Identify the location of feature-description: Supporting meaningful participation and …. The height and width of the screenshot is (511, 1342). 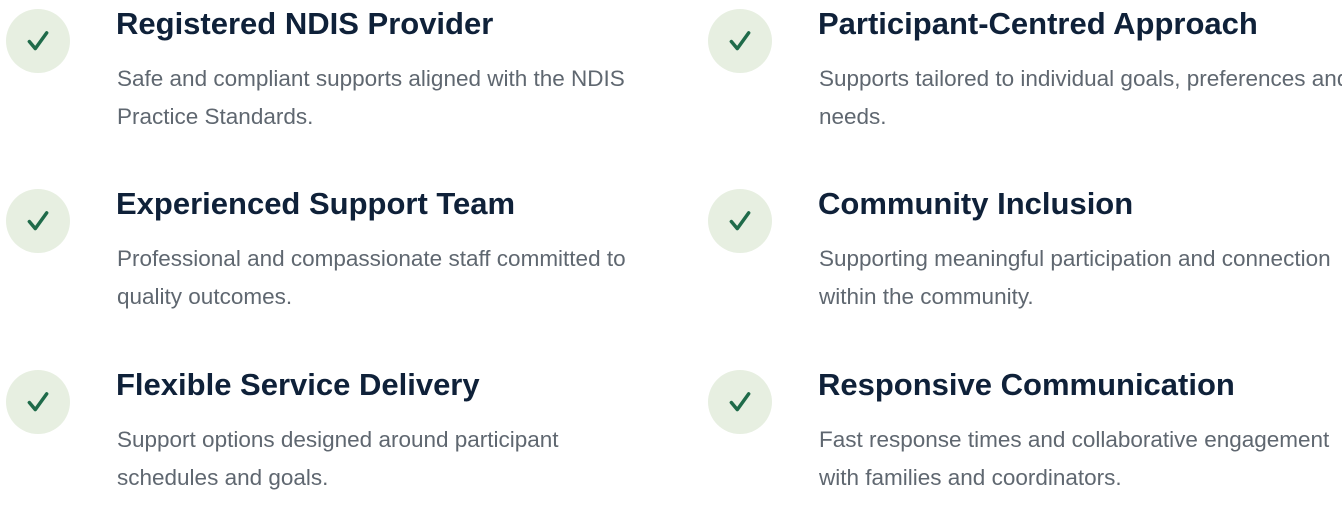
(1075, 277).